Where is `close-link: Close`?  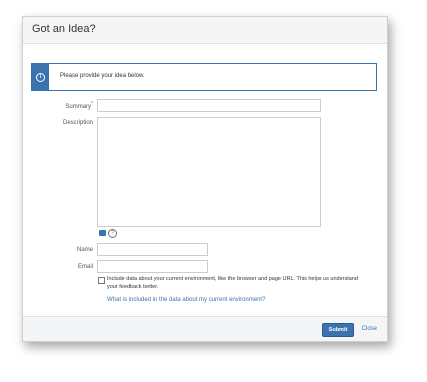
close-link: Close is located at coordinates (369, 329).